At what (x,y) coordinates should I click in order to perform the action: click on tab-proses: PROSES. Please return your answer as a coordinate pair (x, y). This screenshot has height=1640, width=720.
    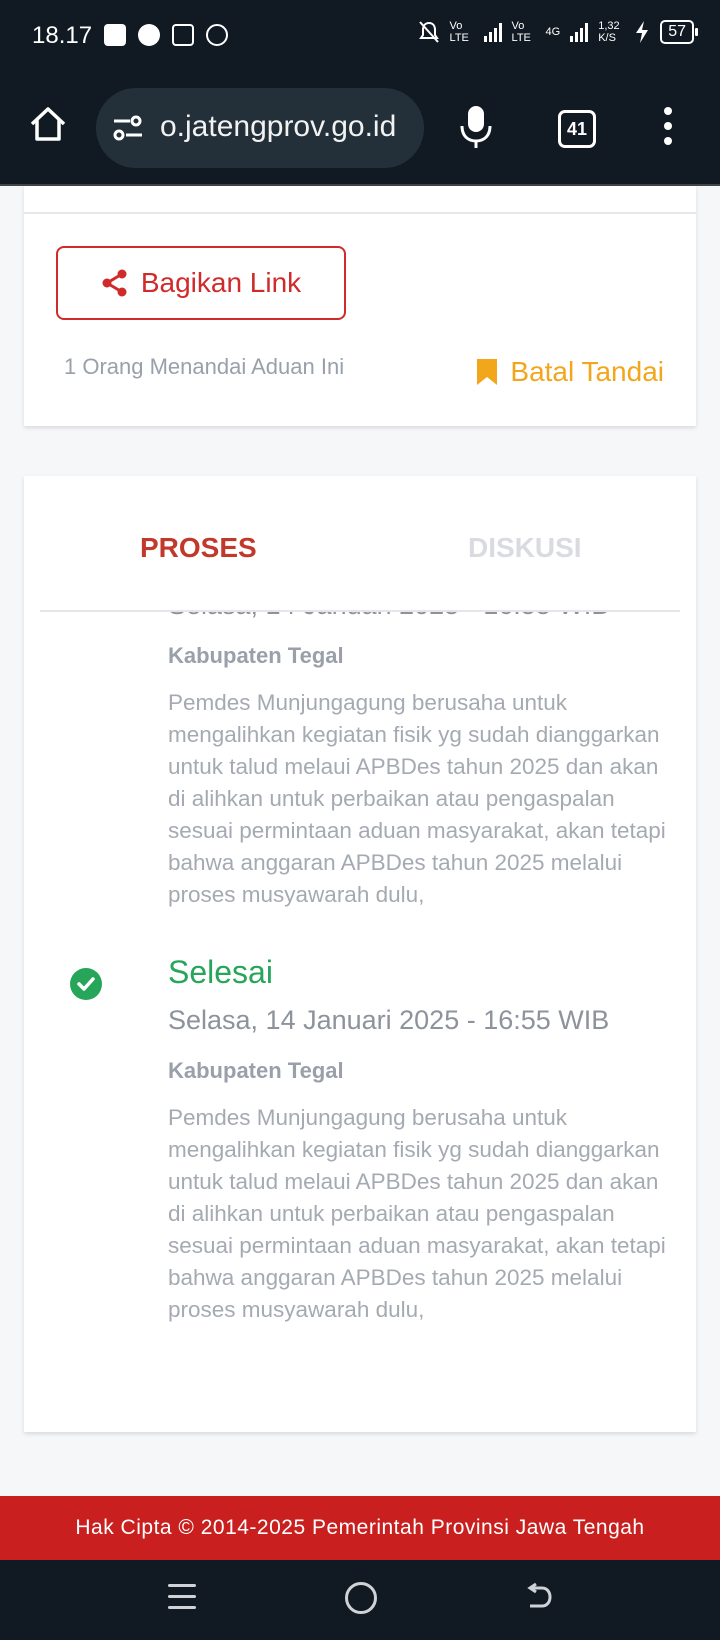
    Looking at the image, I should click on (198, 548).